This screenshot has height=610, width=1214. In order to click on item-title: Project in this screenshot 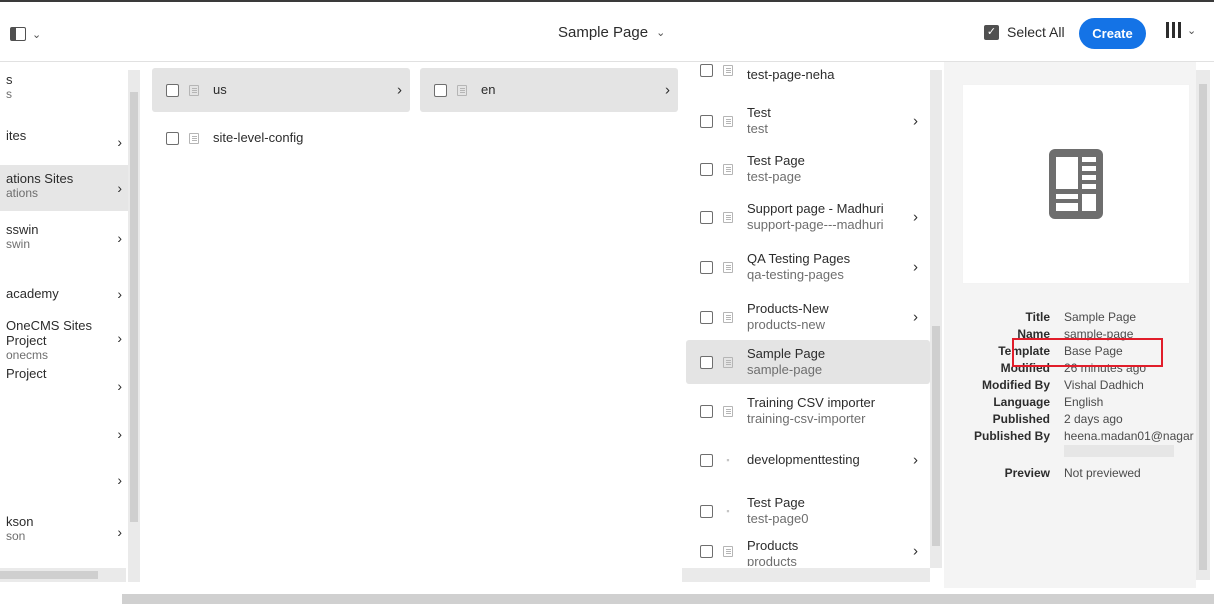, I will do `click(26, 373)`.